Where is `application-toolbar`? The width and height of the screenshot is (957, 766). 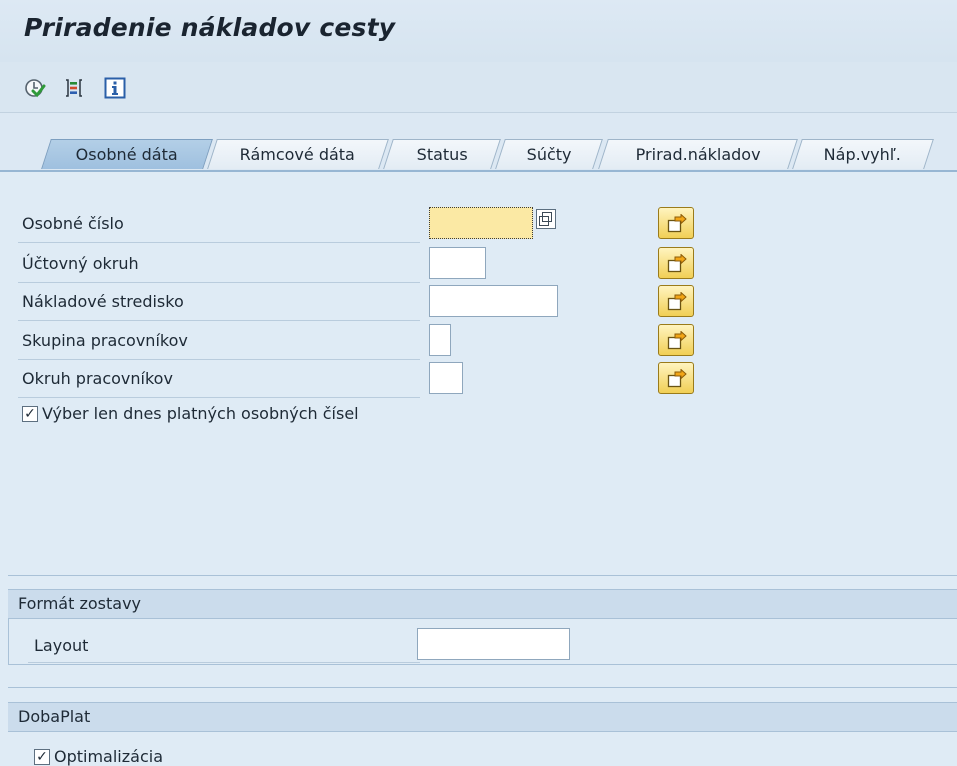
application-toolbar is located at coordinates (478, 87).